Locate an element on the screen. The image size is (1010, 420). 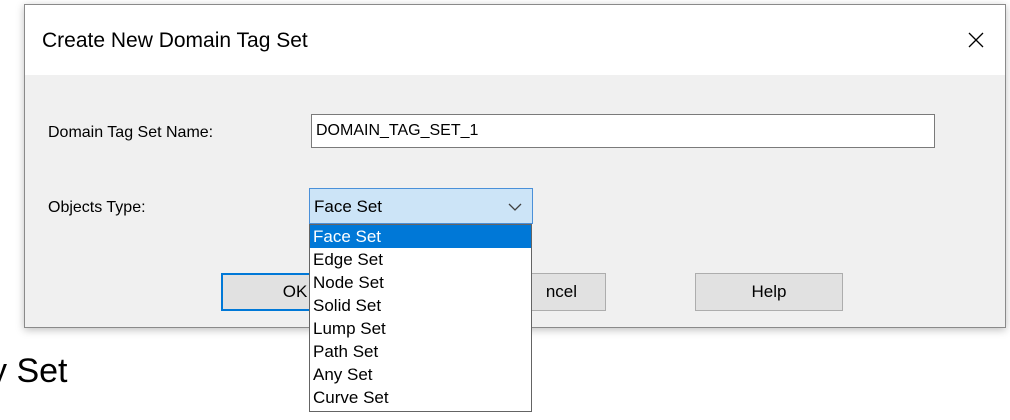
background-window-text: y Set is located at coordinates (34, 371).